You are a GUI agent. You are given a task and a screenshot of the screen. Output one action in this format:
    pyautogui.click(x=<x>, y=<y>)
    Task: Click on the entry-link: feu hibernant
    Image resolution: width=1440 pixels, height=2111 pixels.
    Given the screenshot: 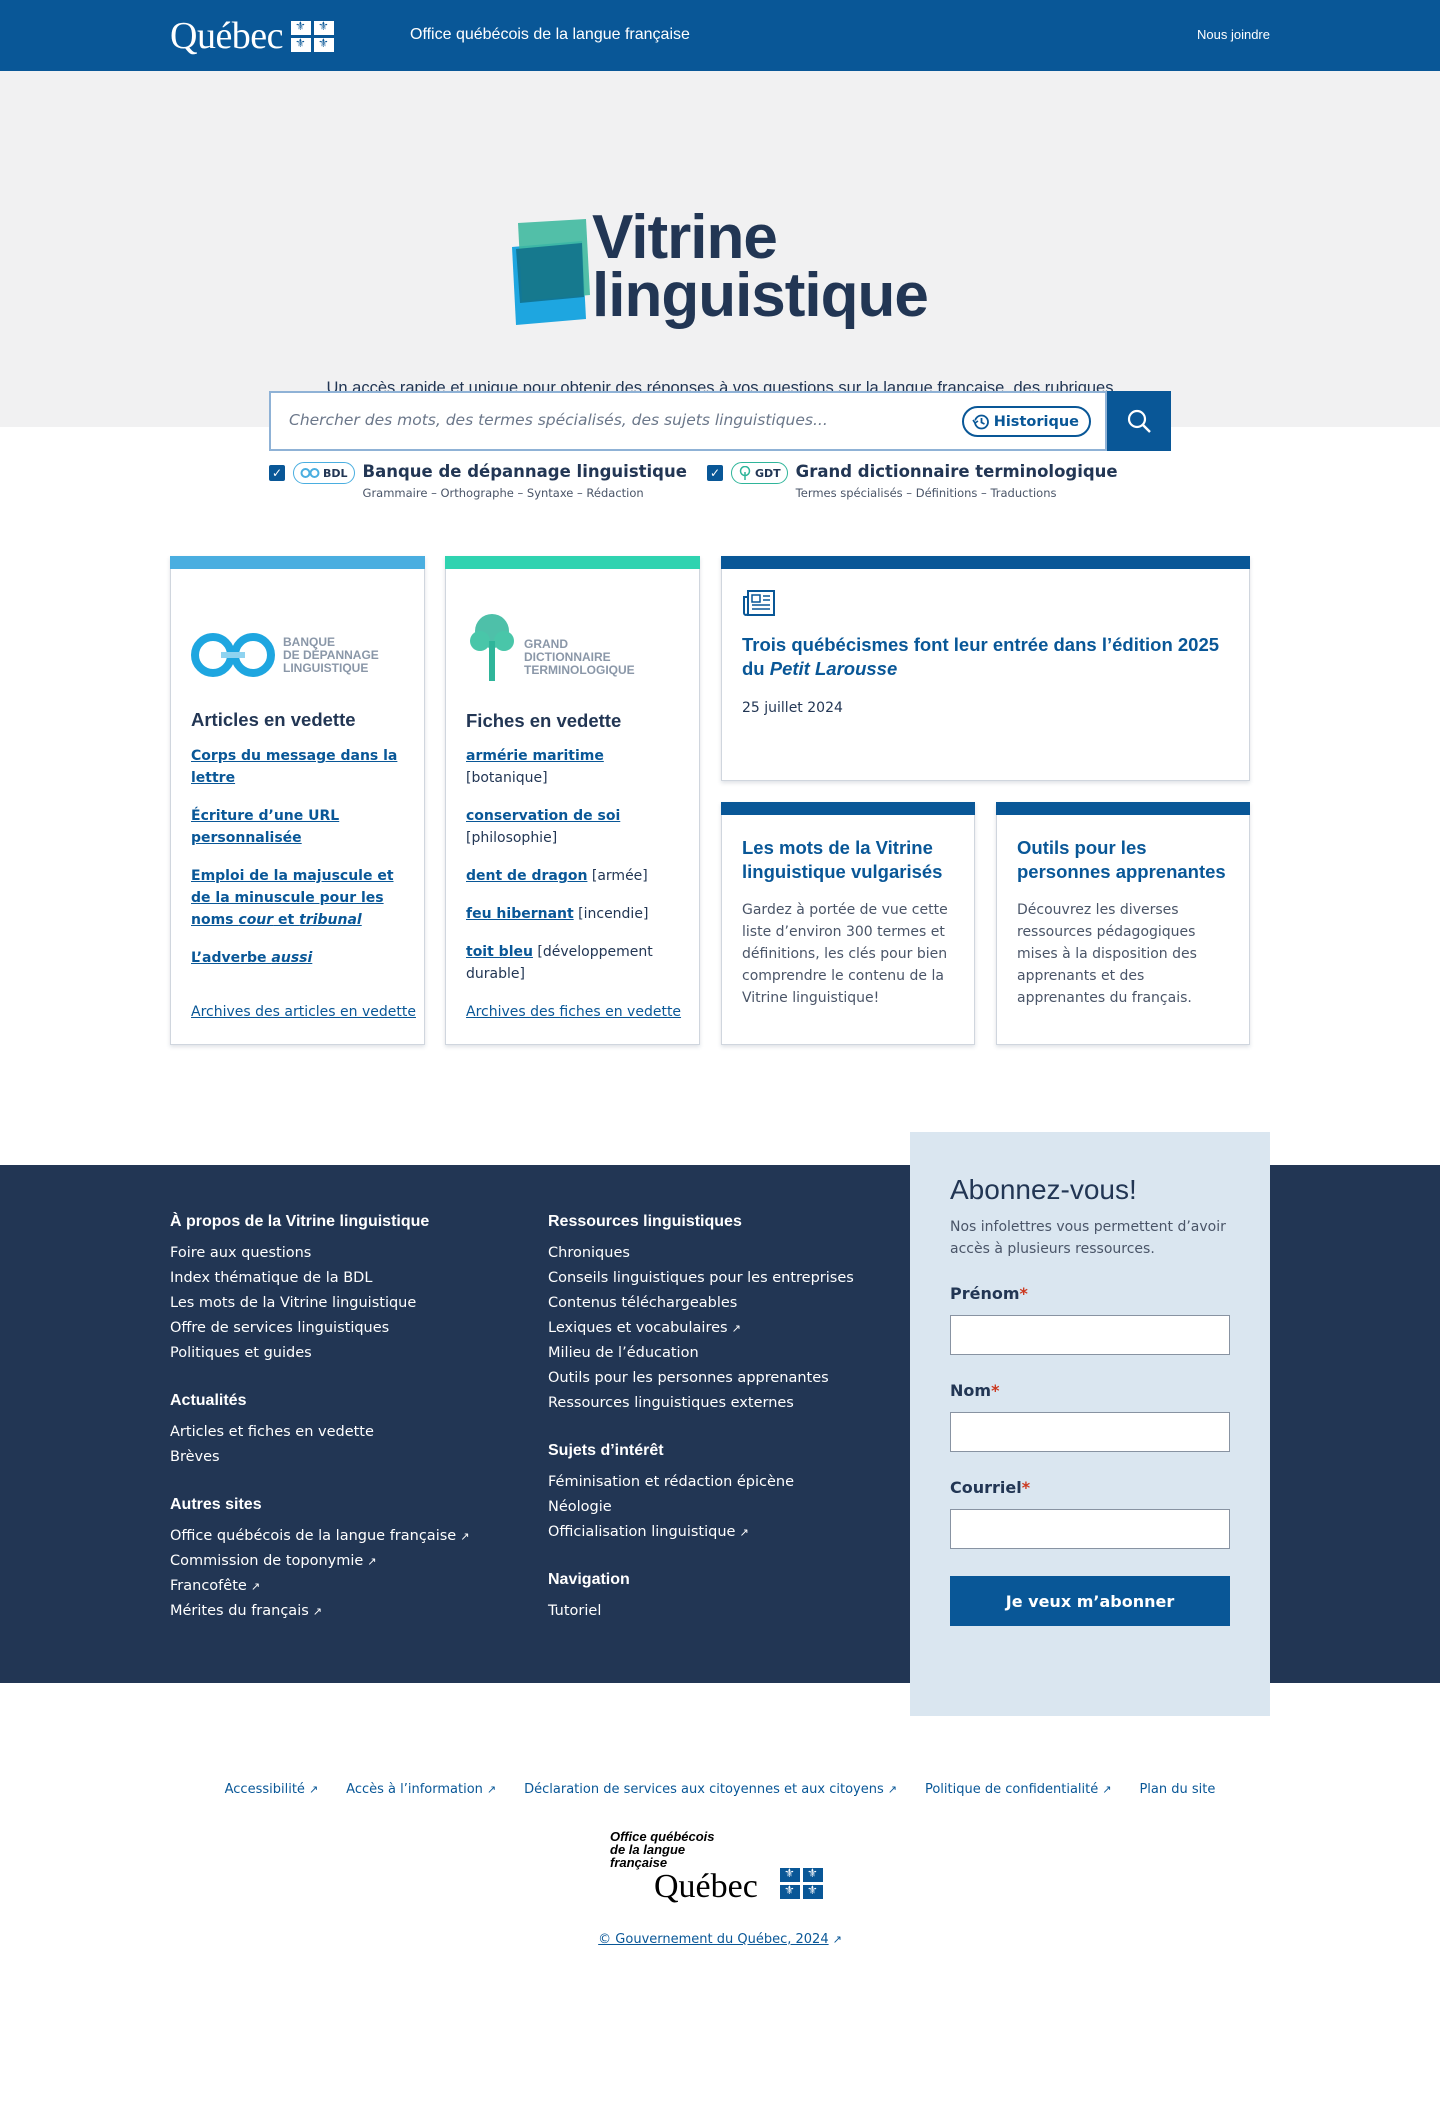 What is the action you would take?
    pyautogui.click(x=520, y=914)
    